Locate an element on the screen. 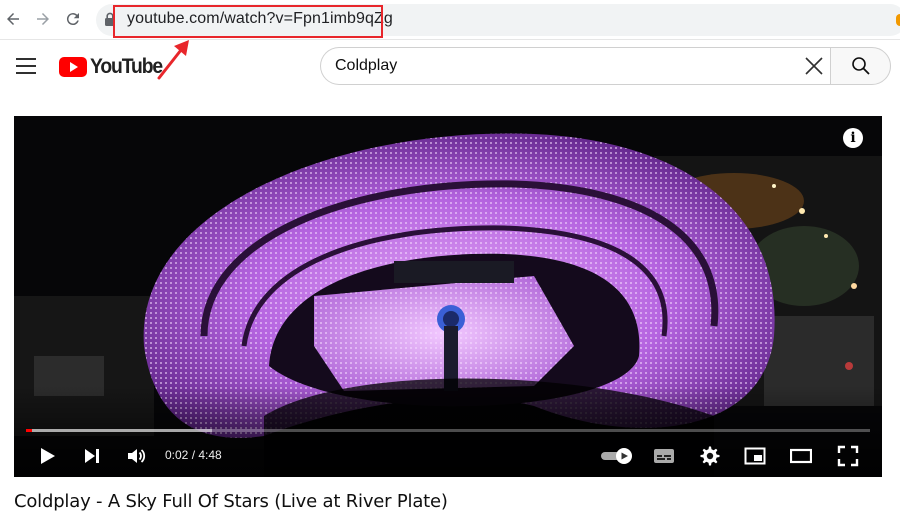  subtitles-button is located at coordinates (664, 456).